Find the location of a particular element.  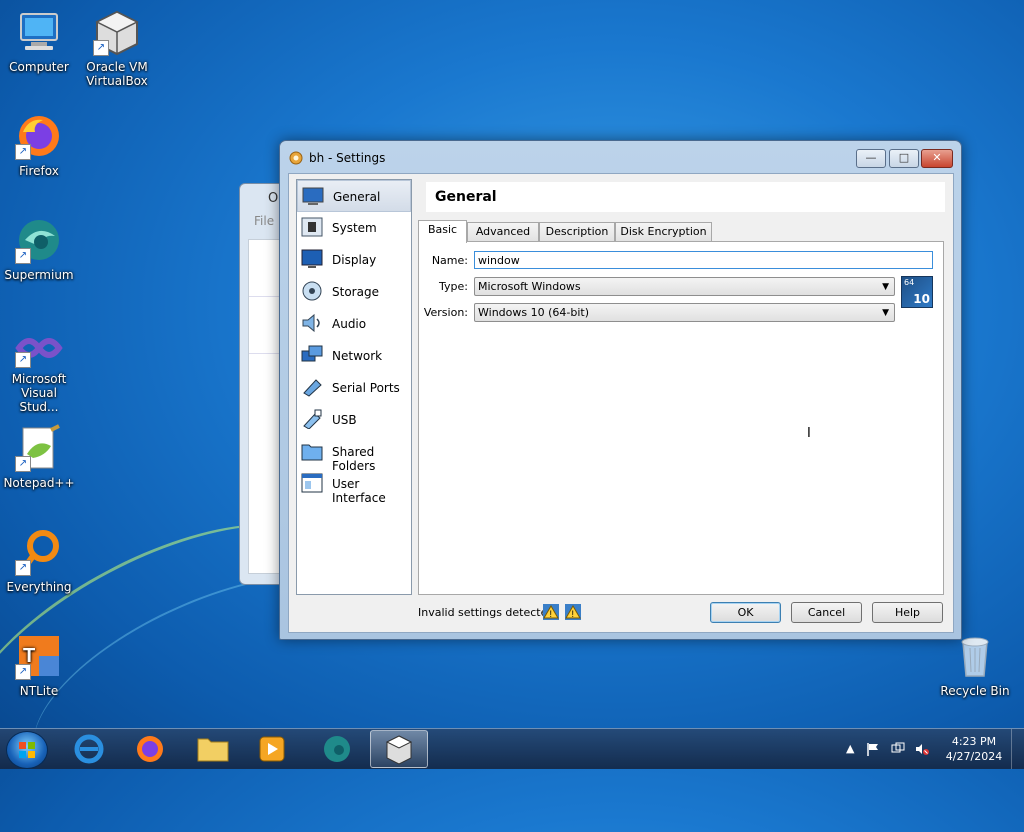

tab-description: Description is located at coordinates (577, 231).